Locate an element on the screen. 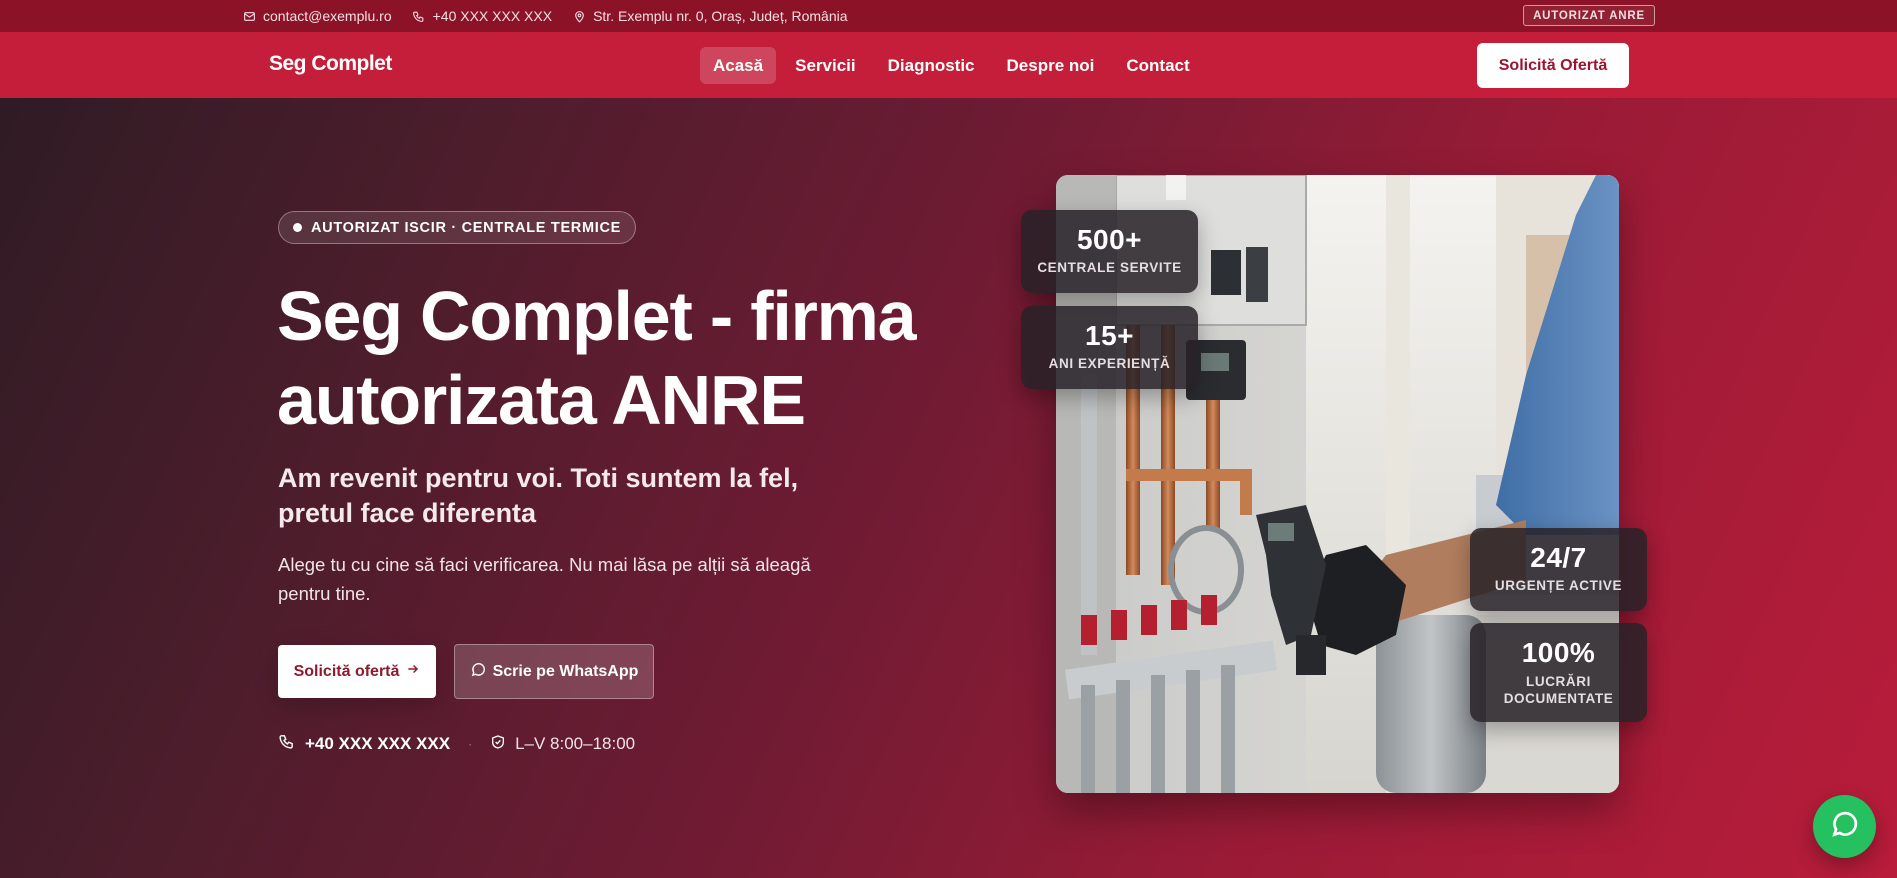 This screenshot has width=1897, height=878. logo: Seg Complet is located at coordinates (330, 64).